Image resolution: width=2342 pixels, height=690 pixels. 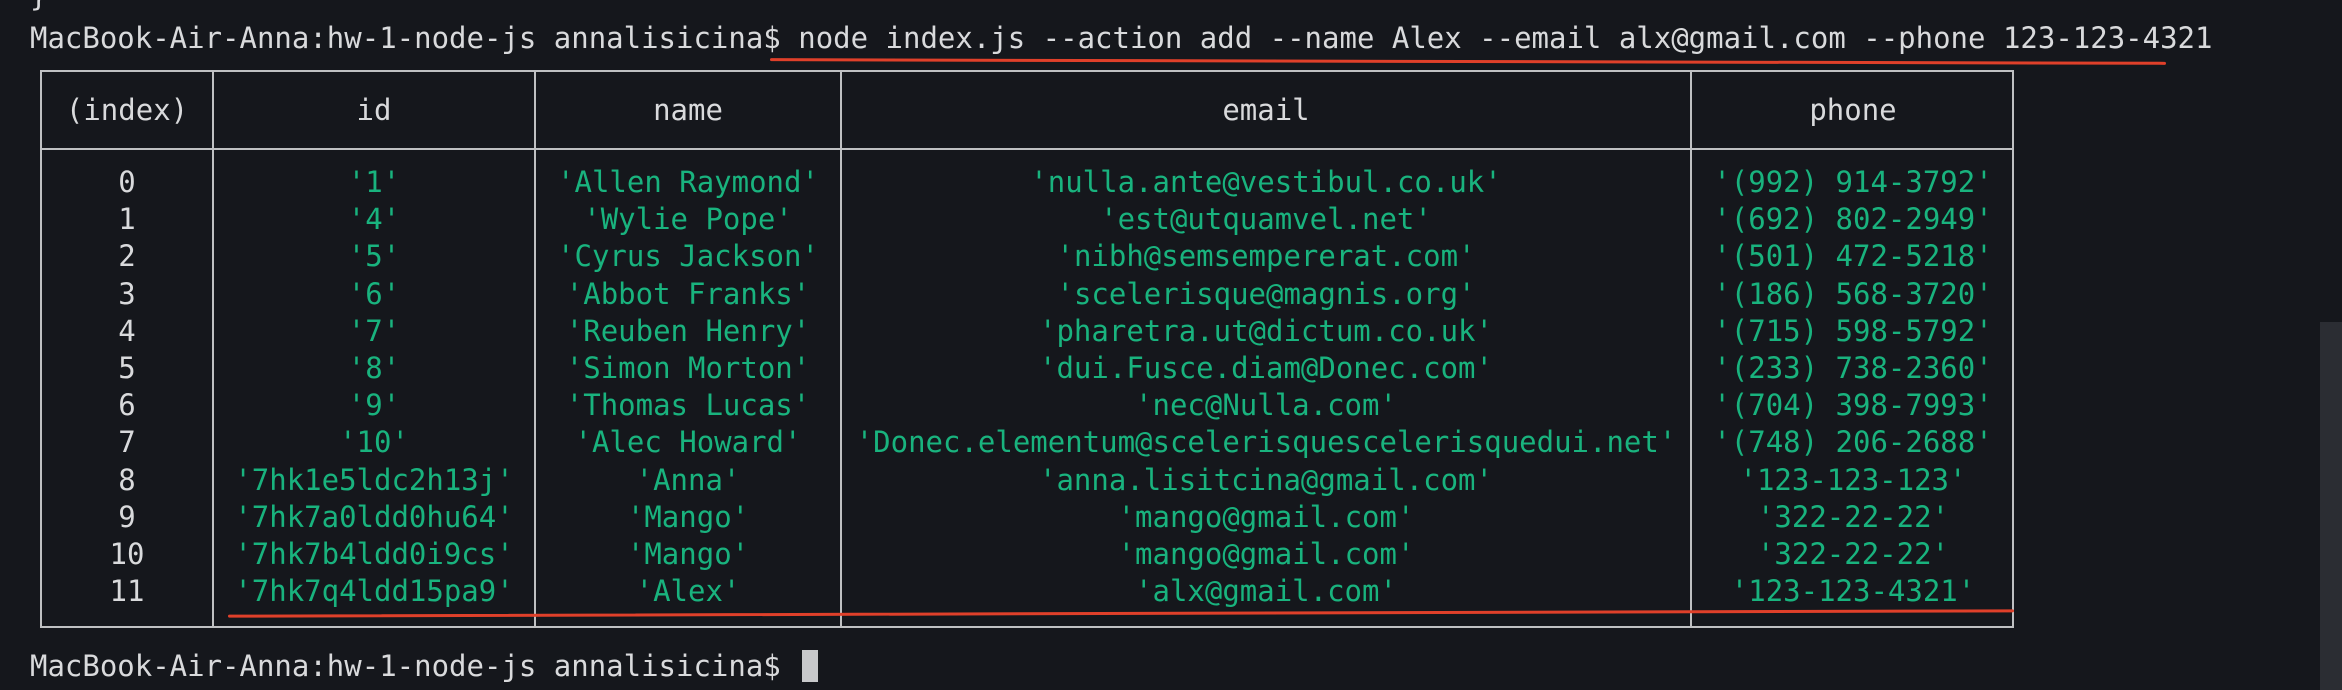 I want to click on cell-name: 'Wylie Pope', so click(x=688, y=219).